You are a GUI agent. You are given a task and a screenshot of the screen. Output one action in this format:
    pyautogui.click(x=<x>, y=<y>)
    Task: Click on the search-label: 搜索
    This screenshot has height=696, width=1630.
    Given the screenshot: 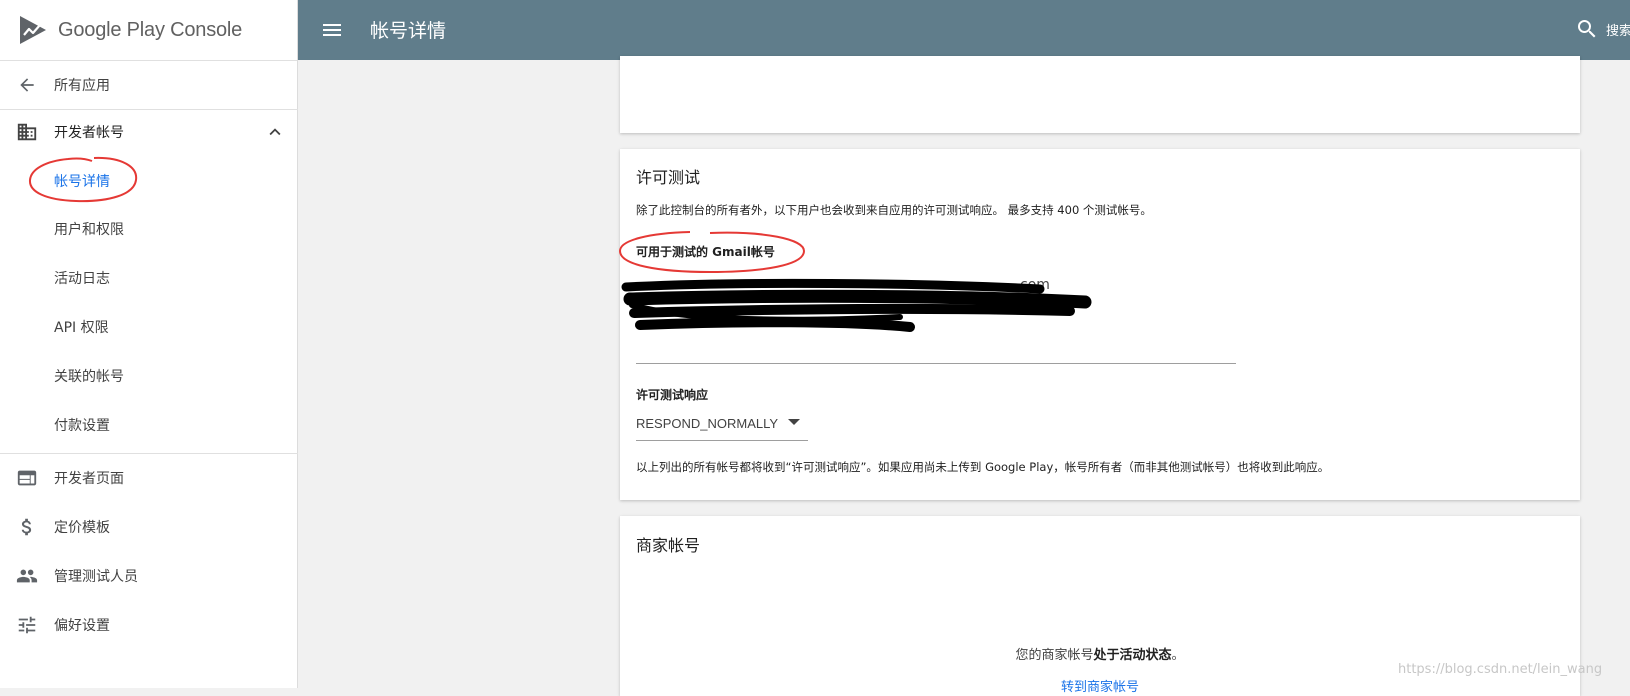 What is the action you would take?
    pyautogui.click(x=1618, y=29)
    